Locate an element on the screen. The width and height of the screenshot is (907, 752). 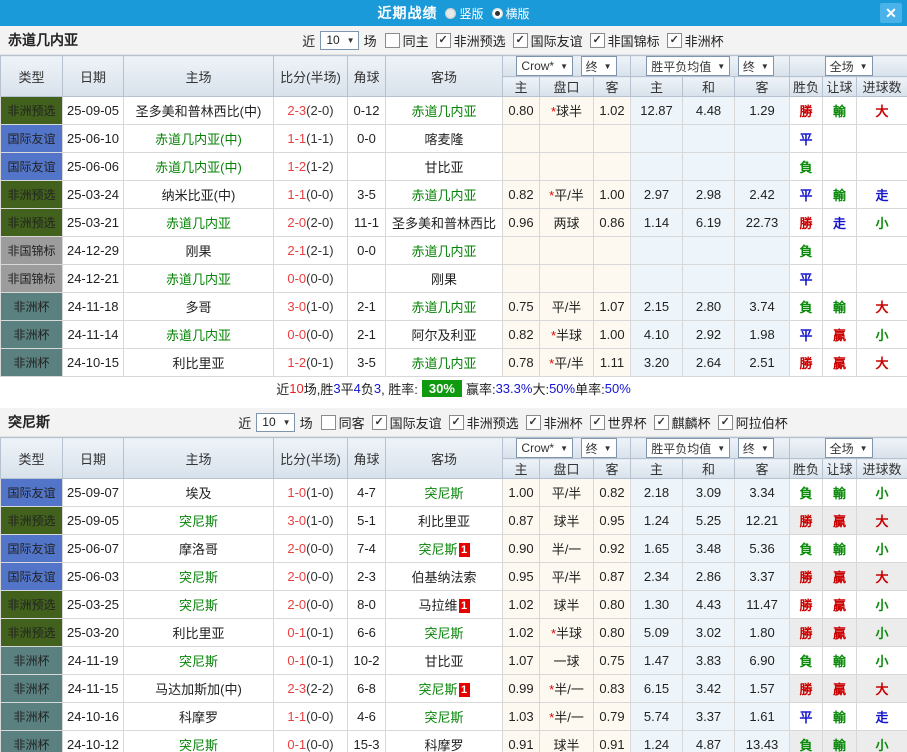
sub-header-mean-draw: 和 is located at coordinates (709, 468).